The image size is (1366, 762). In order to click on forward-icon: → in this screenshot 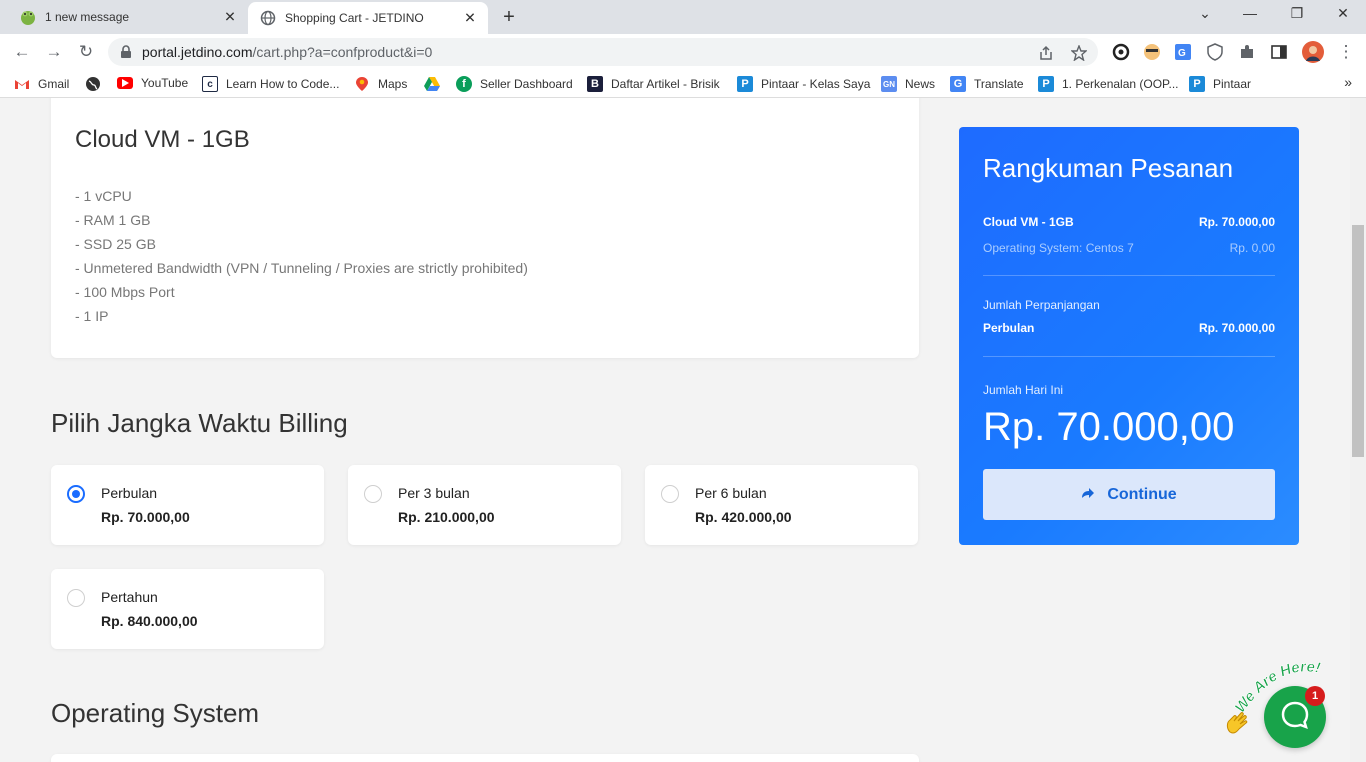, I will do `click(54, 52)`.